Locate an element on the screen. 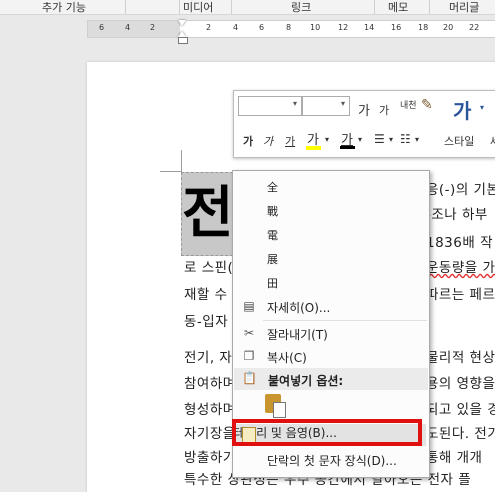  menu-divider is located at coordinates (345, 320).